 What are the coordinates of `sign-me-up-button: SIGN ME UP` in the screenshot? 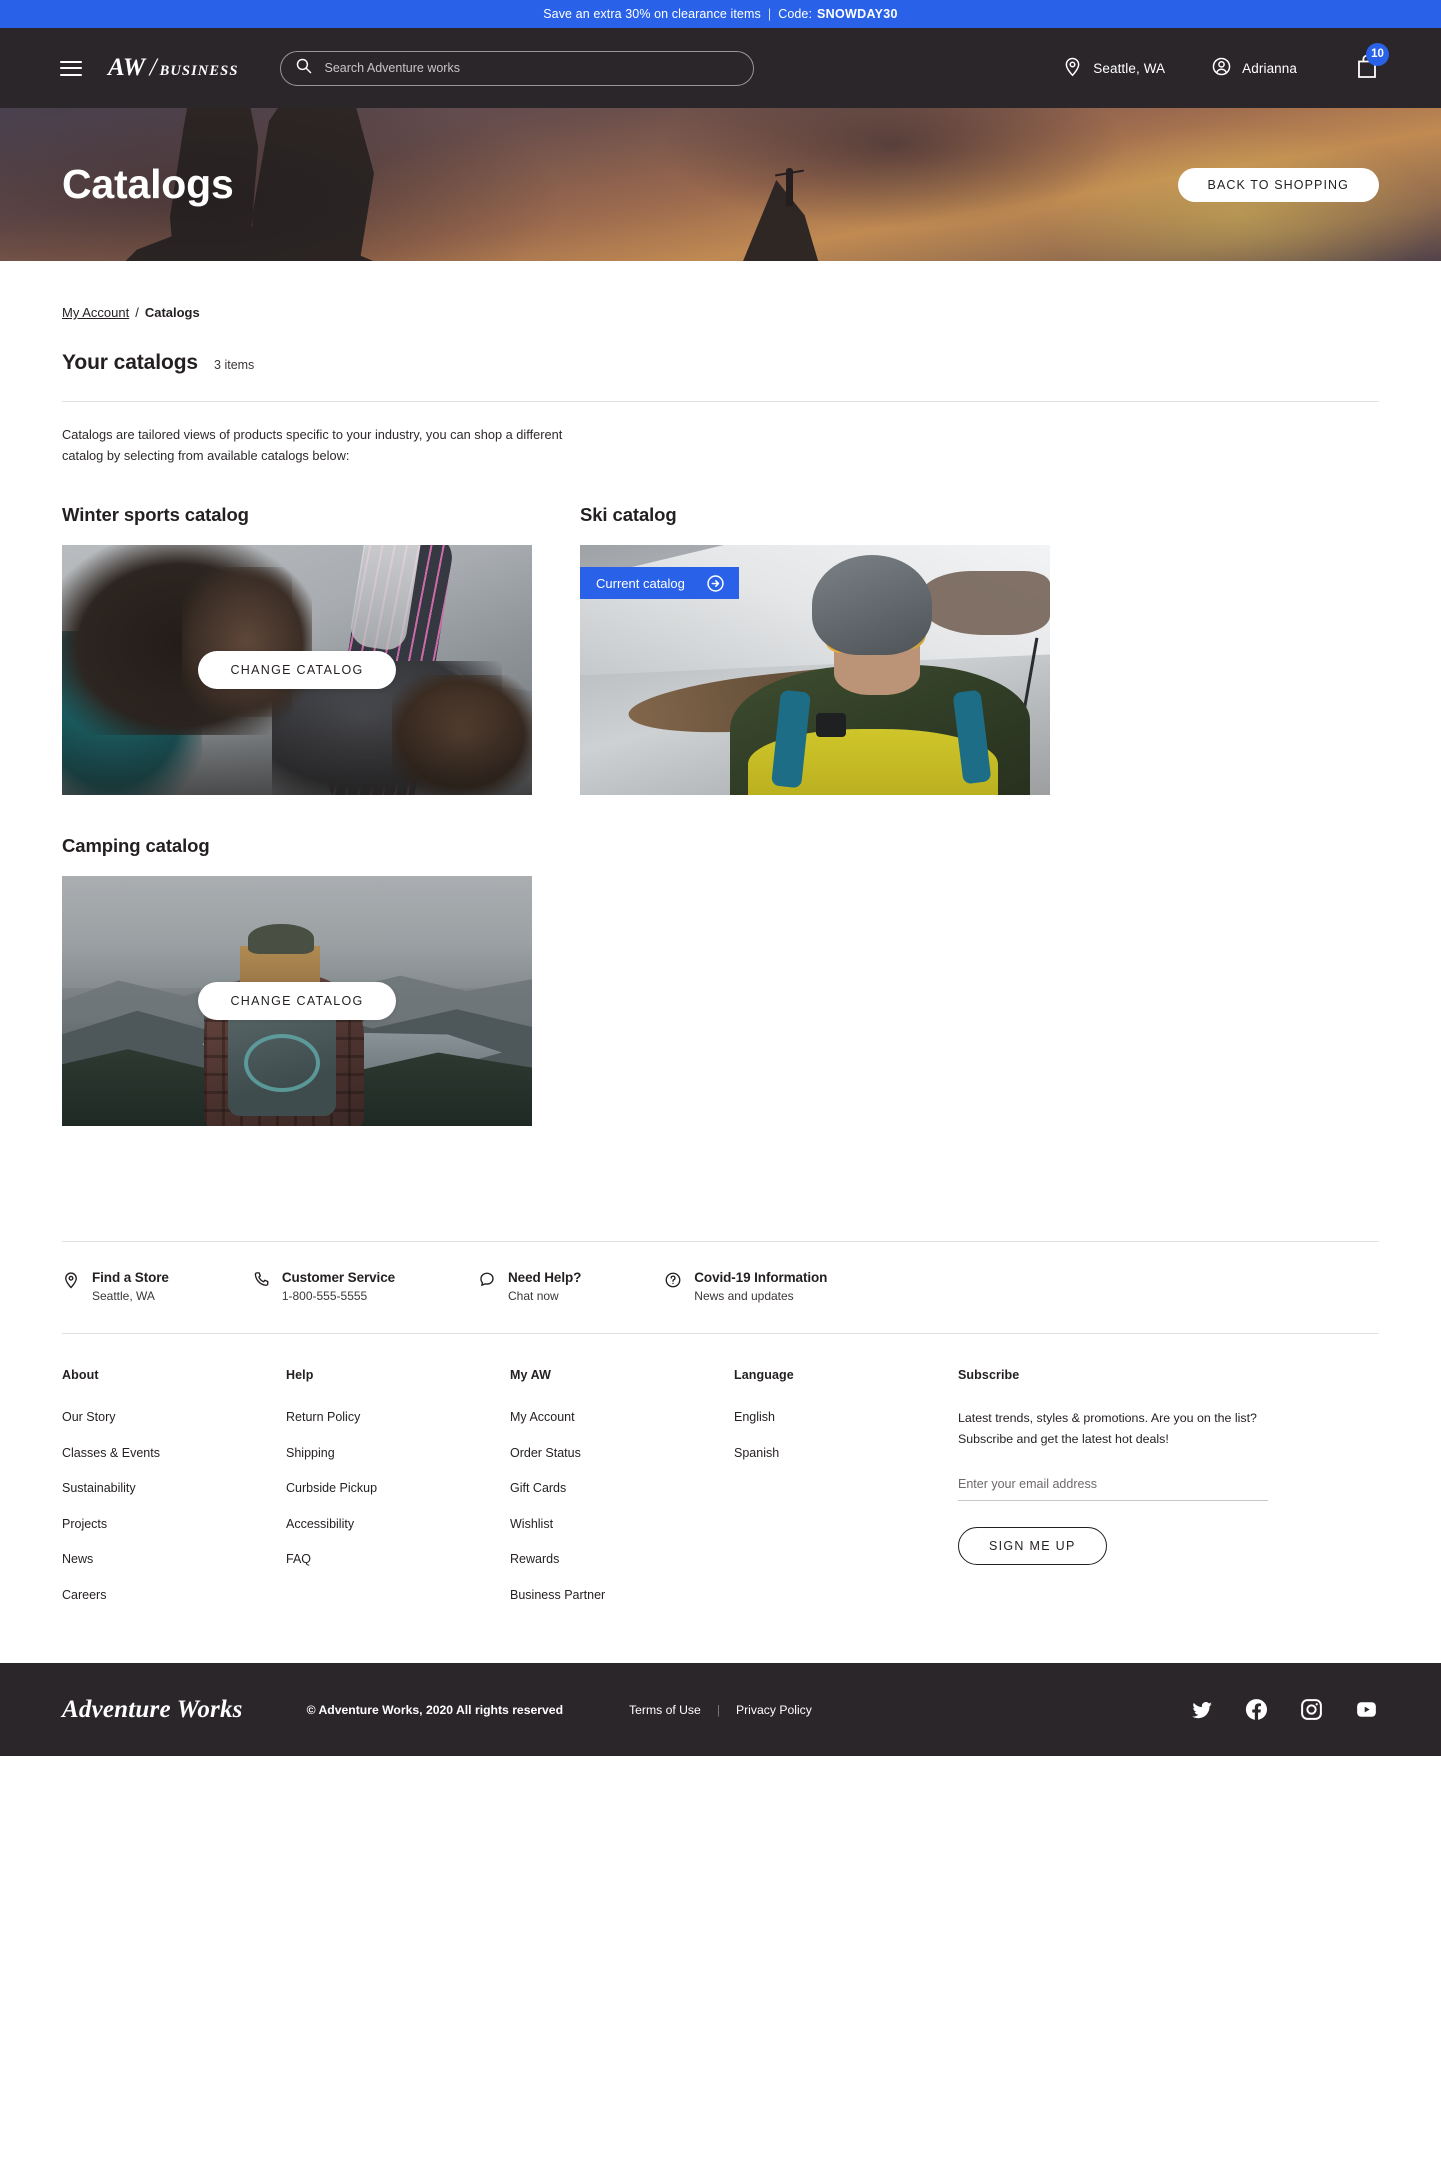 It's located at (1032, 1546).